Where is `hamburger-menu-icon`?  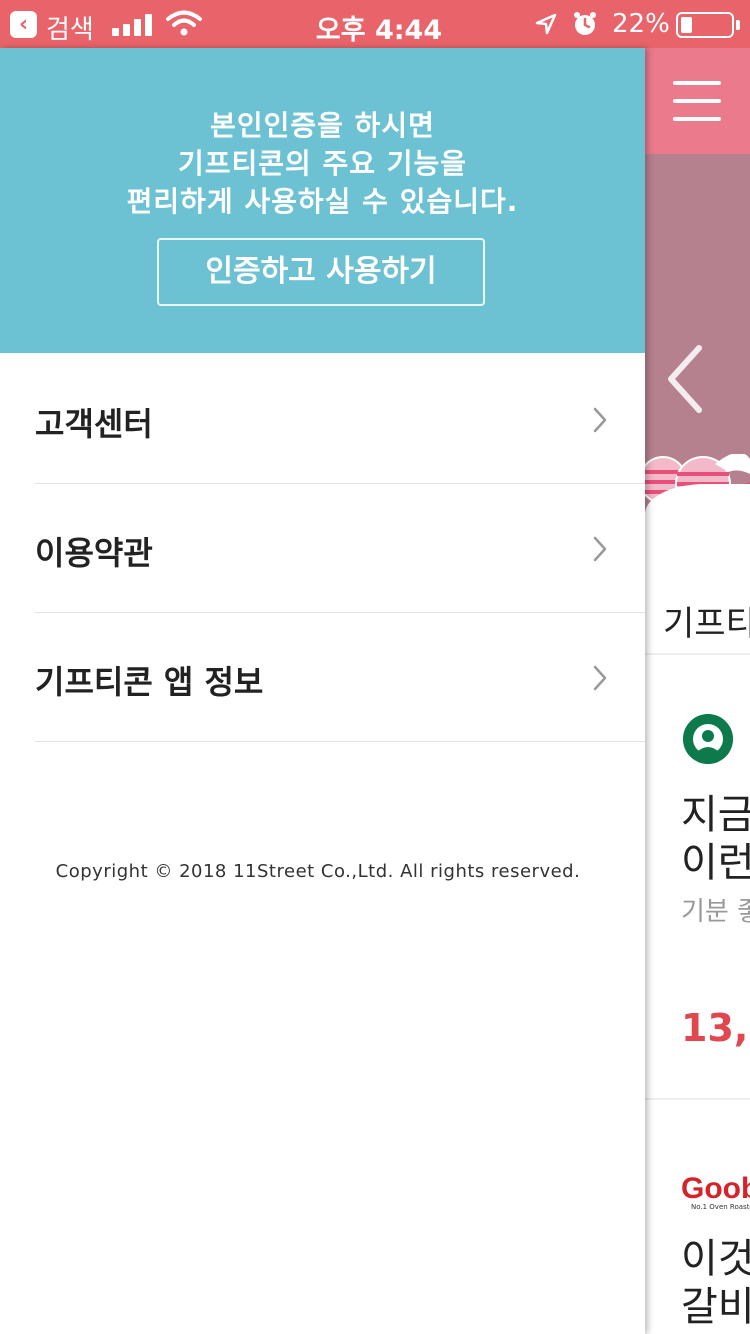 hamburger-menu-icon is located at coordinates (697, 101).